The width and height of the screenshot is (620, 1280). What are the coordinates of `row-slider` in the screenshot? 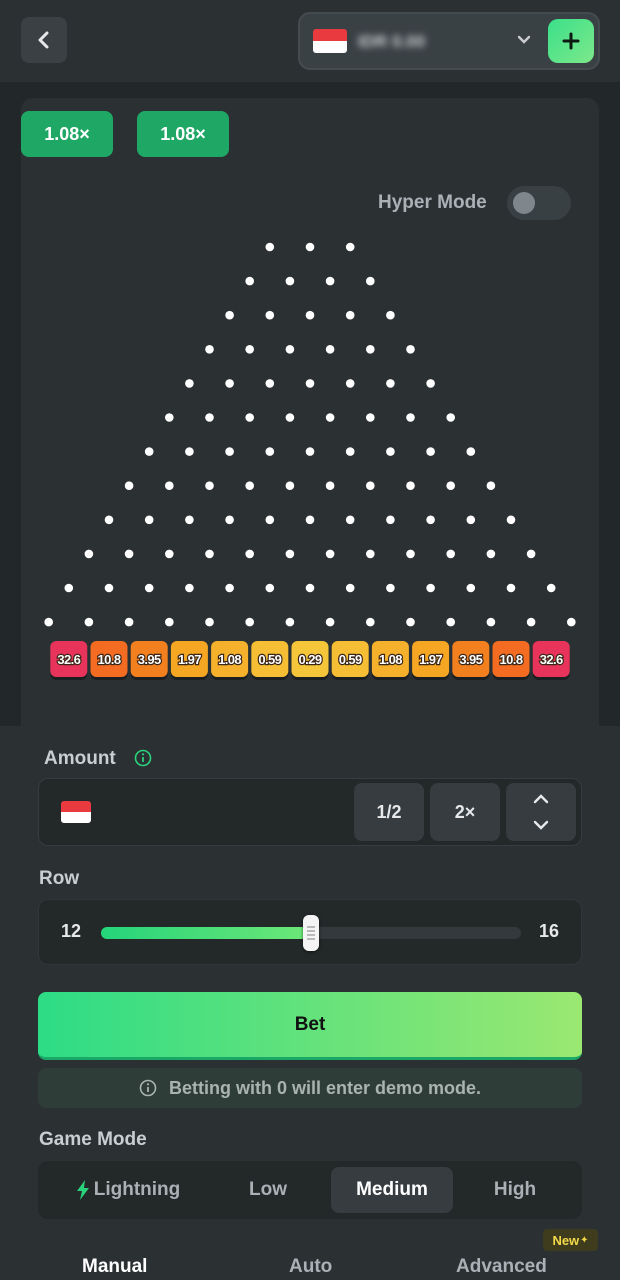 It's located at (311, 933).